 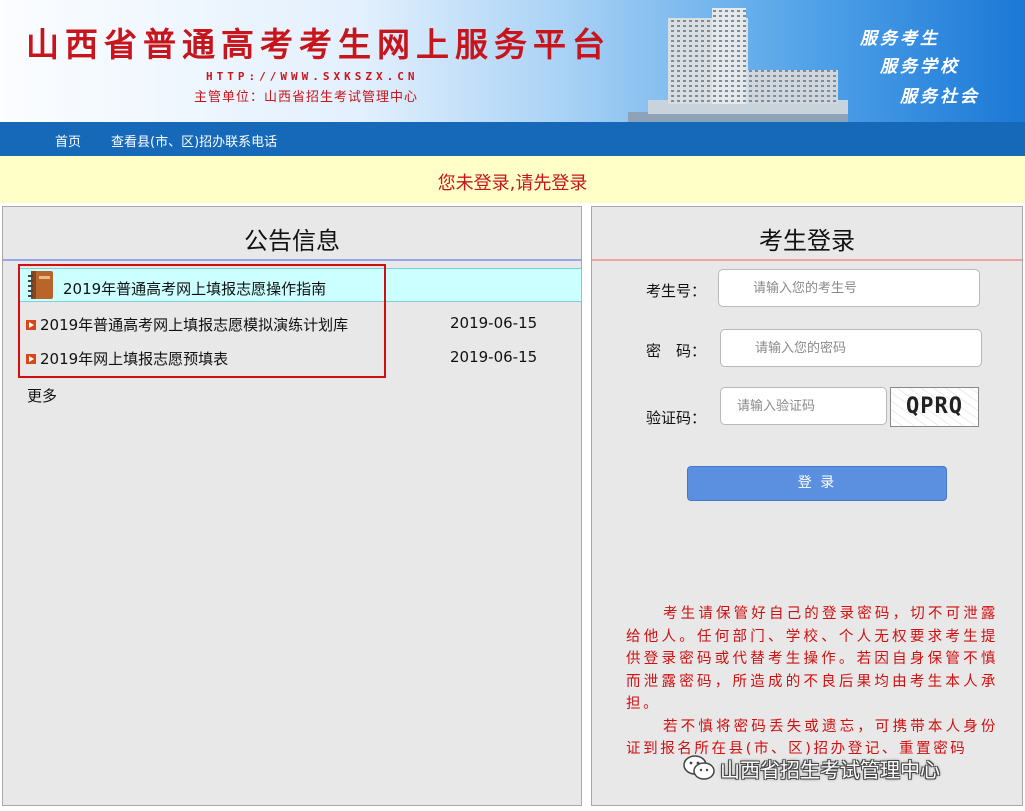 What do you see at coordinates (803, 406) in the screenshot?
I see `captcha-input` at bounding box center [803, 406].